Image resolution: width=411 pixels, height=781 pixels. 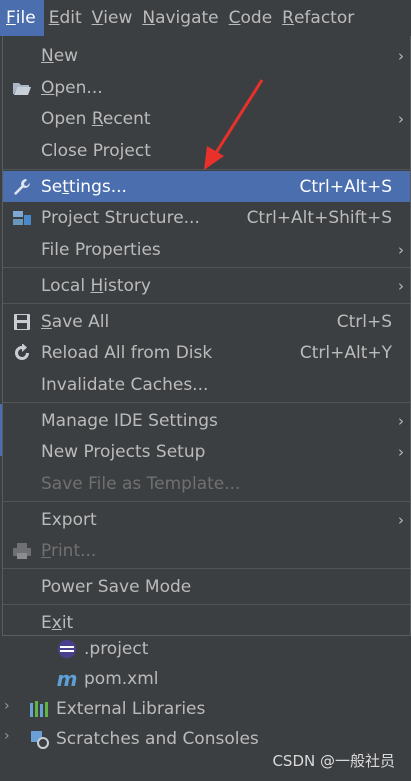 What do you see at coordinates (107, 679) in the screenshot?
I see `tree-item-pom: m pom.xml` at bounding box center [107, 679].